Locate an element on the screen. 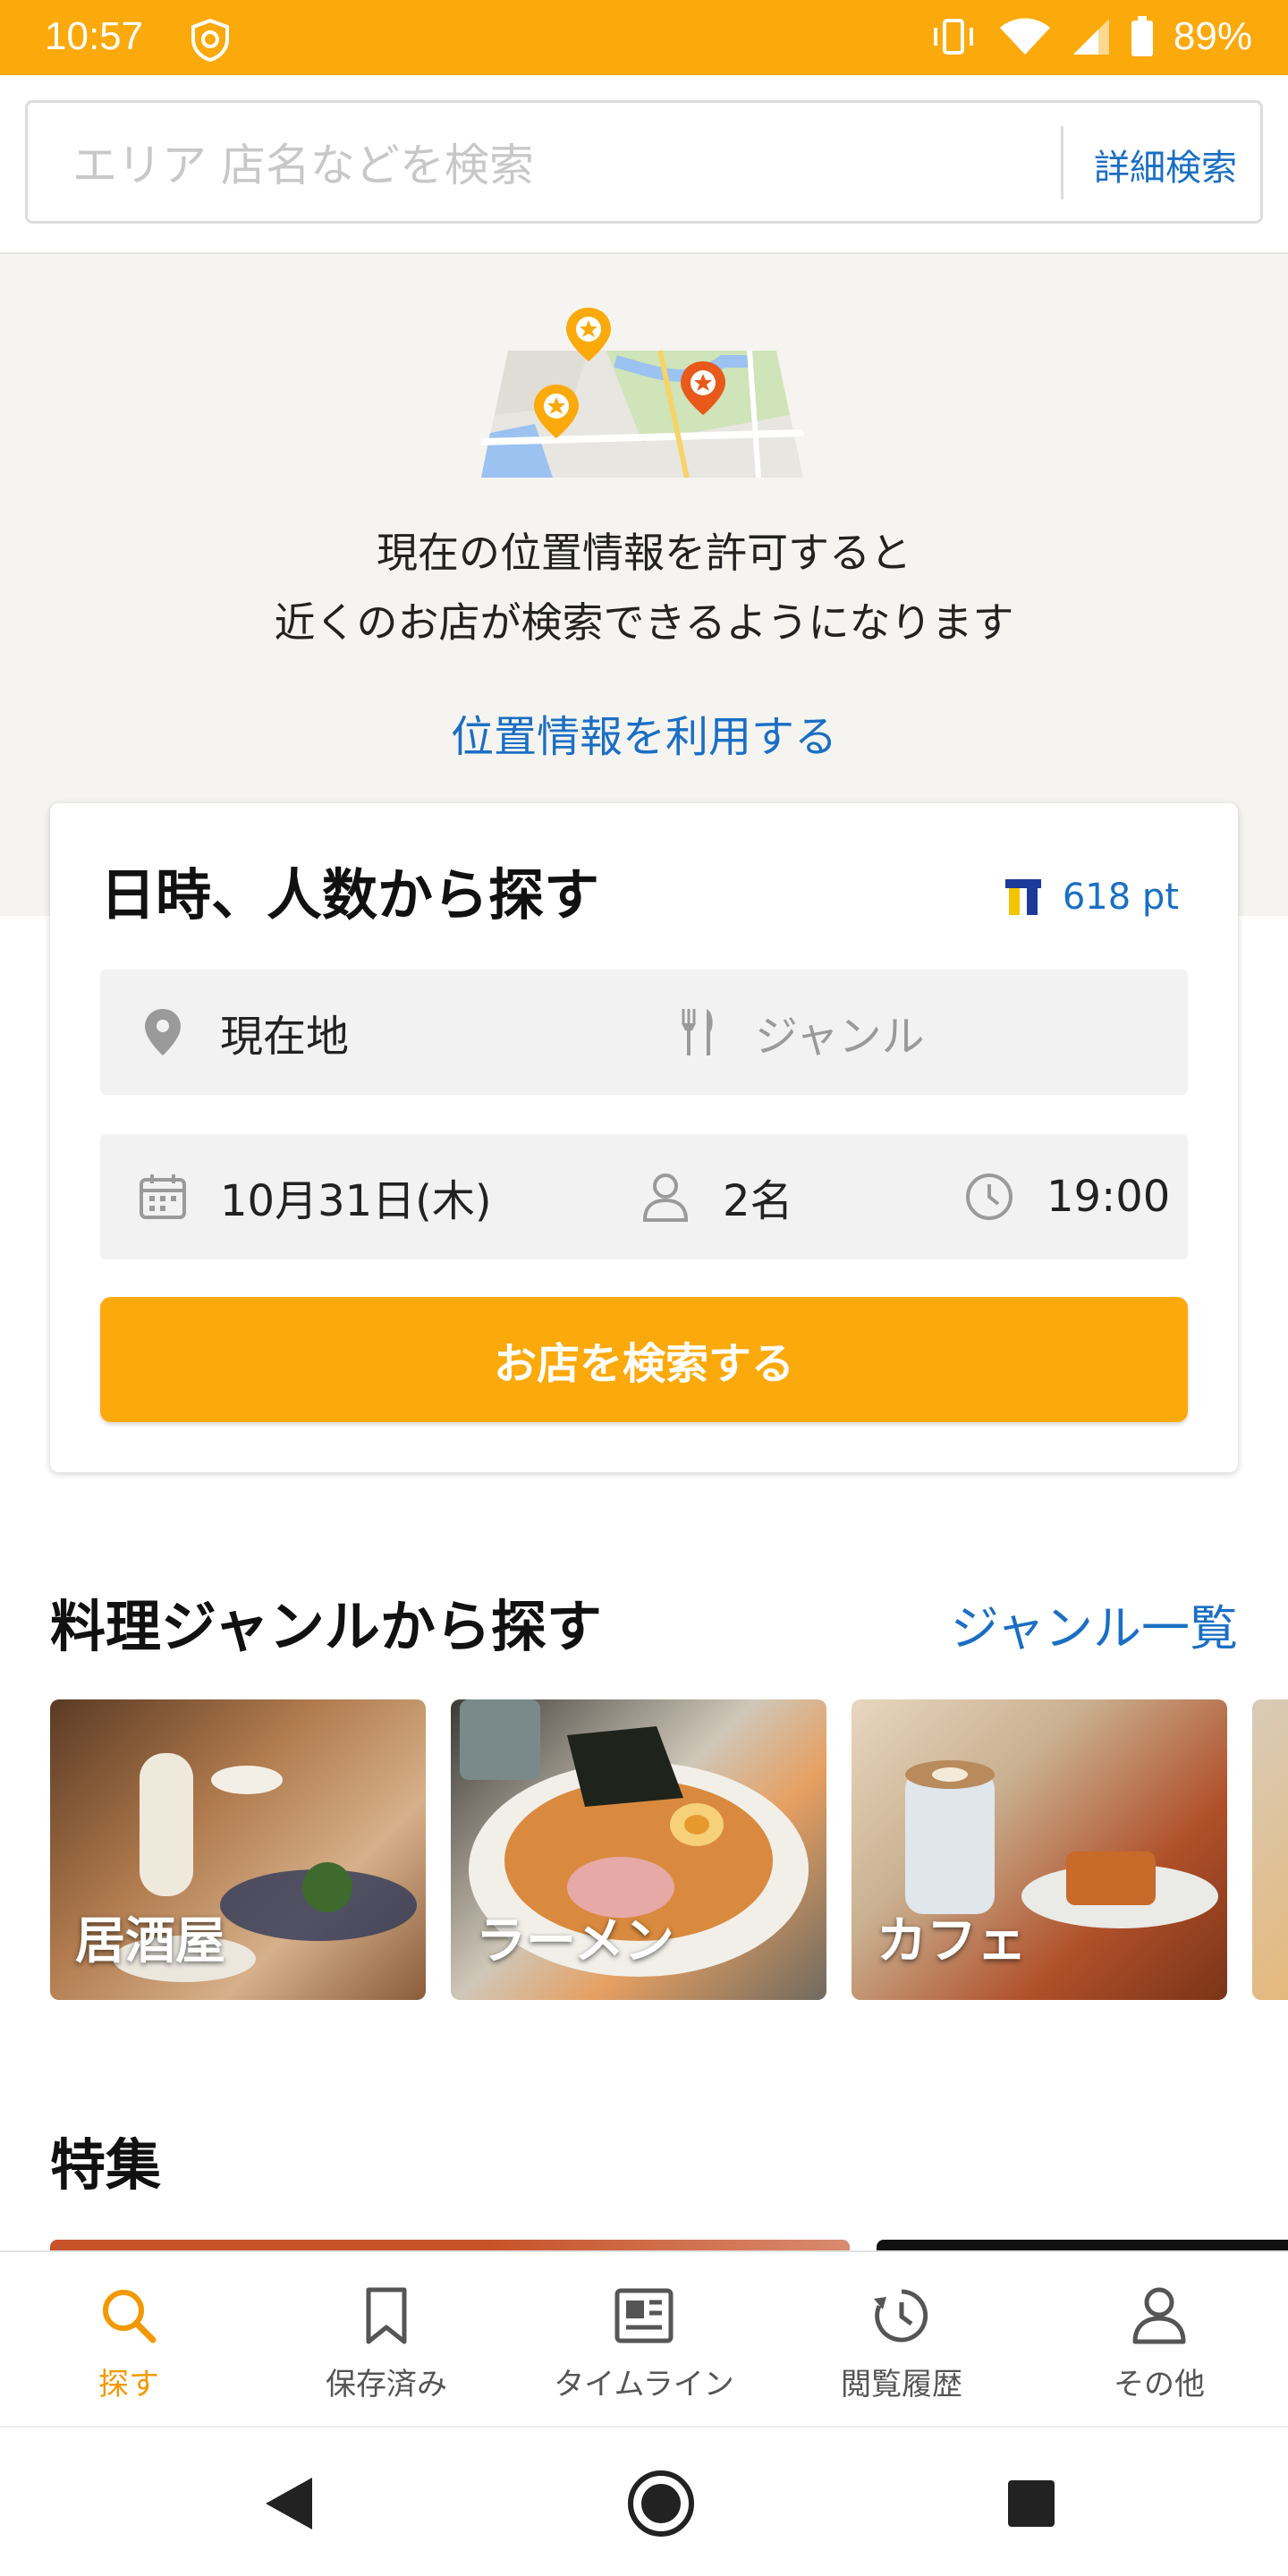  bottom-nav: 探す 保存済み タイムライン 閲覧履歴 その他 is located at coordinates (644, 2338).